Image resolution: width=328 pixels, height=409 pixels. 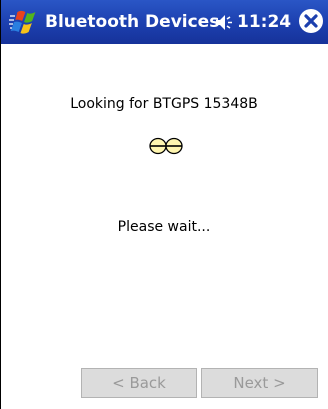 I want to click on next-button: Next >, so click(x=259, y=383).